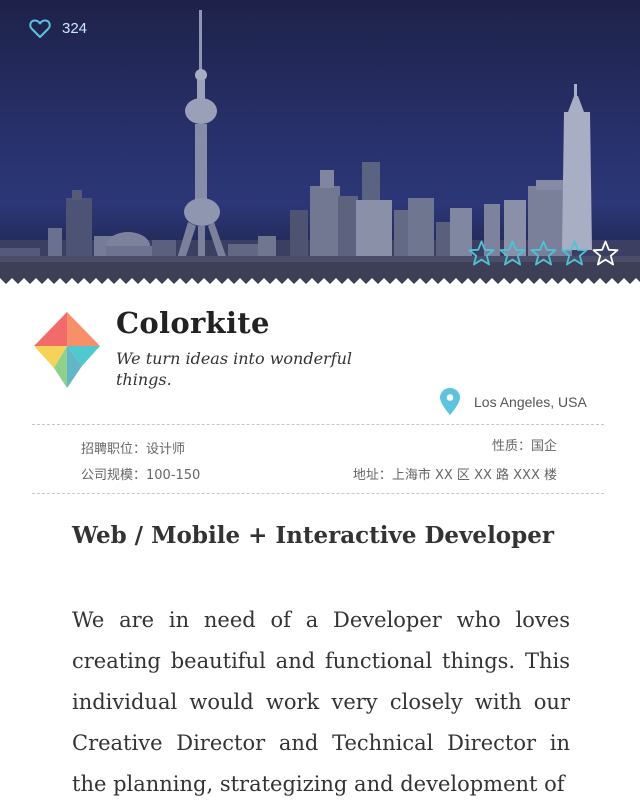  I want to click on job-position: 招聘职位：设计师, so click(133, 449).